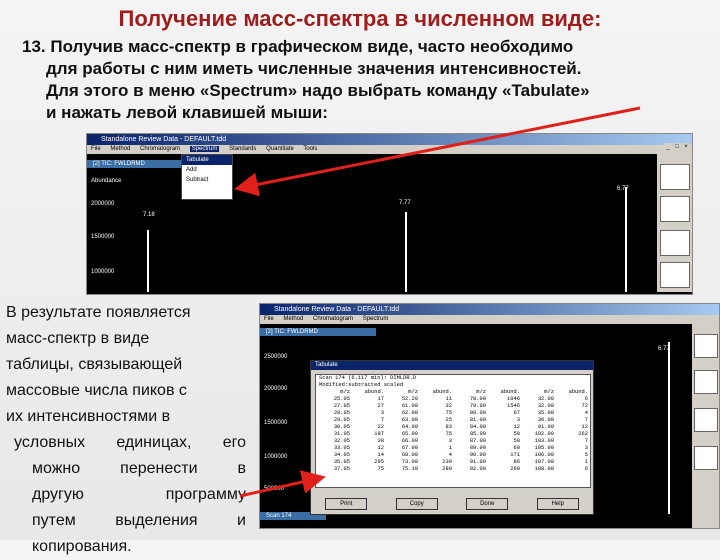 The image size is (720, 560). I want to click on arrow-to-tabulate, so click(437, 151).